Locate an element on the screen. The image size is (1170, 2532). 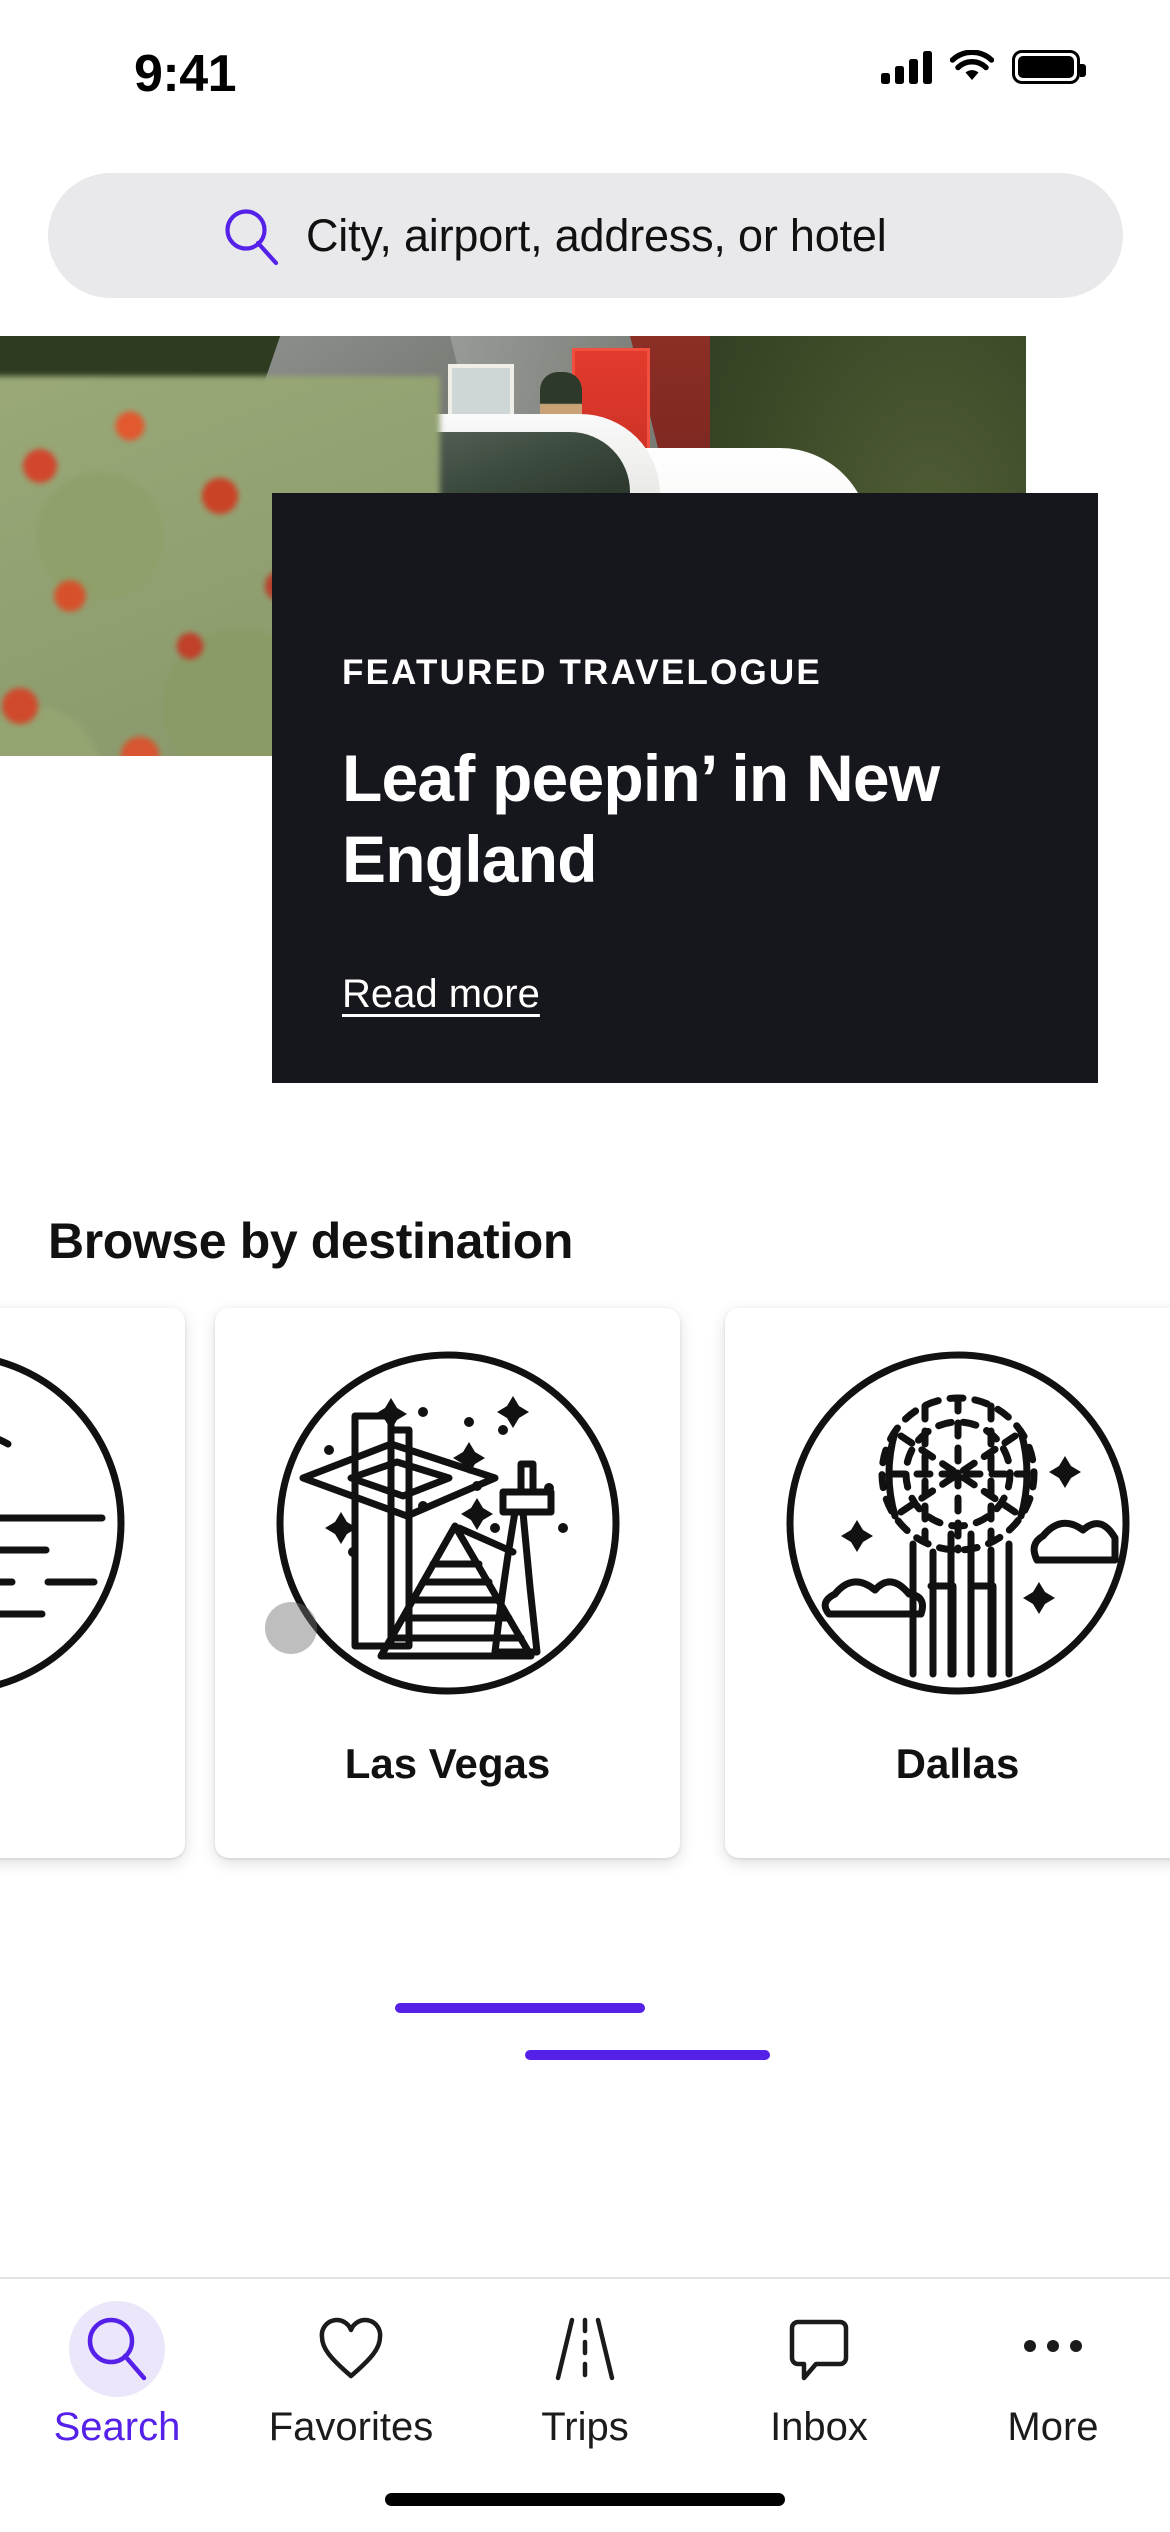
destination-card: Las Vegas is located at coordinates (447, 1583).